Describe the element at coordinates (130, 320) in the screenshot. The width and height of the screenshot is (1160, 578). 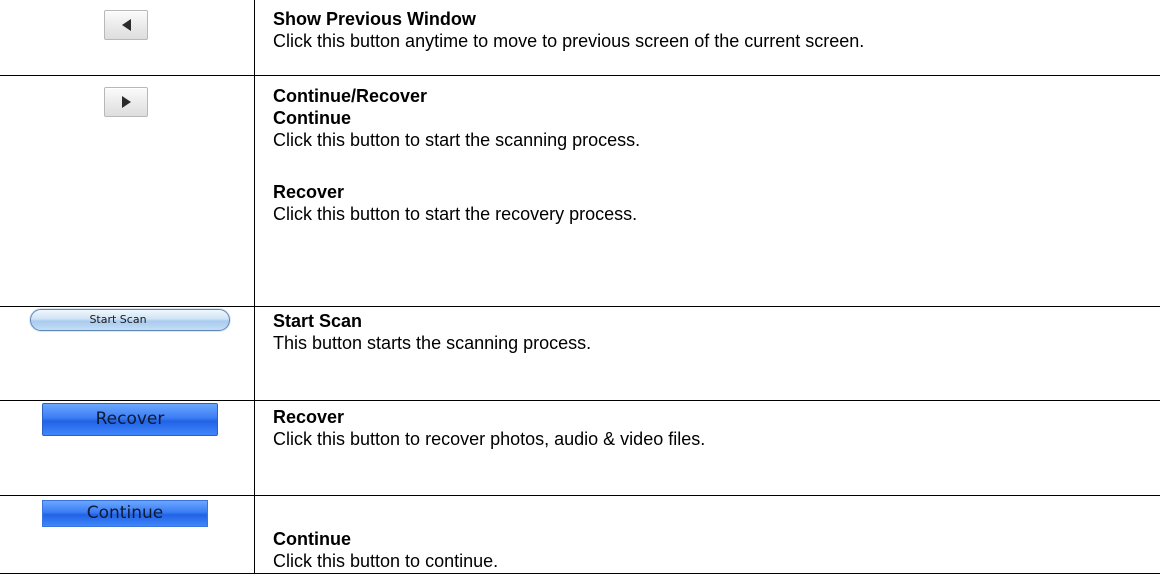
I see `start-scan-button: Start Scan` at that location.